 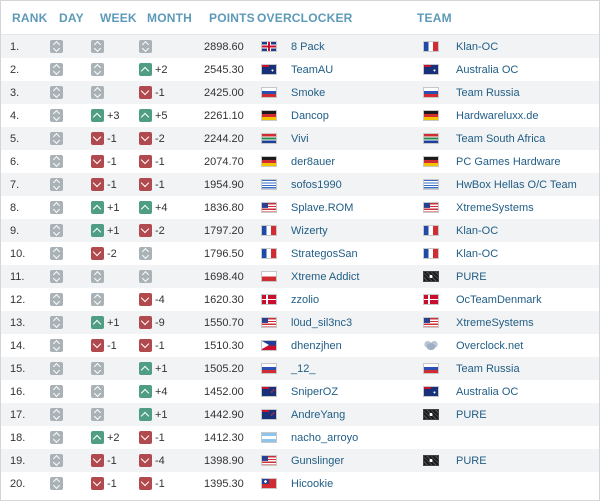 What do you see at coordinates (114, 345) in the screenshot?
I see `week-change-cell: -1` at bounding box center [114, 345].